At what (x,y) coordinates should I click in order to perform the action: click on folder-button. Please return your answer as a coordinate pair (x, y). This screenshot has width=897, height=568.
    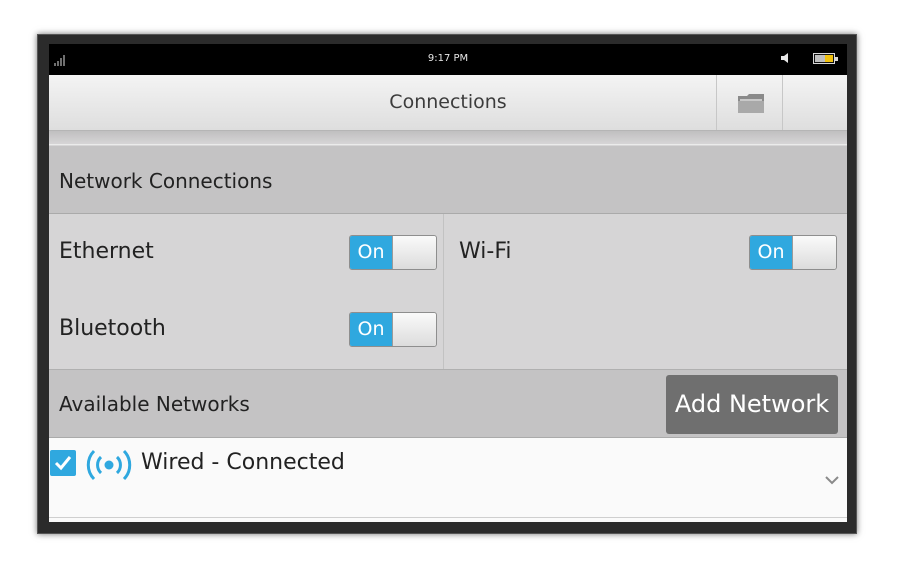
    Looking at the image, I should click on (749, 102).